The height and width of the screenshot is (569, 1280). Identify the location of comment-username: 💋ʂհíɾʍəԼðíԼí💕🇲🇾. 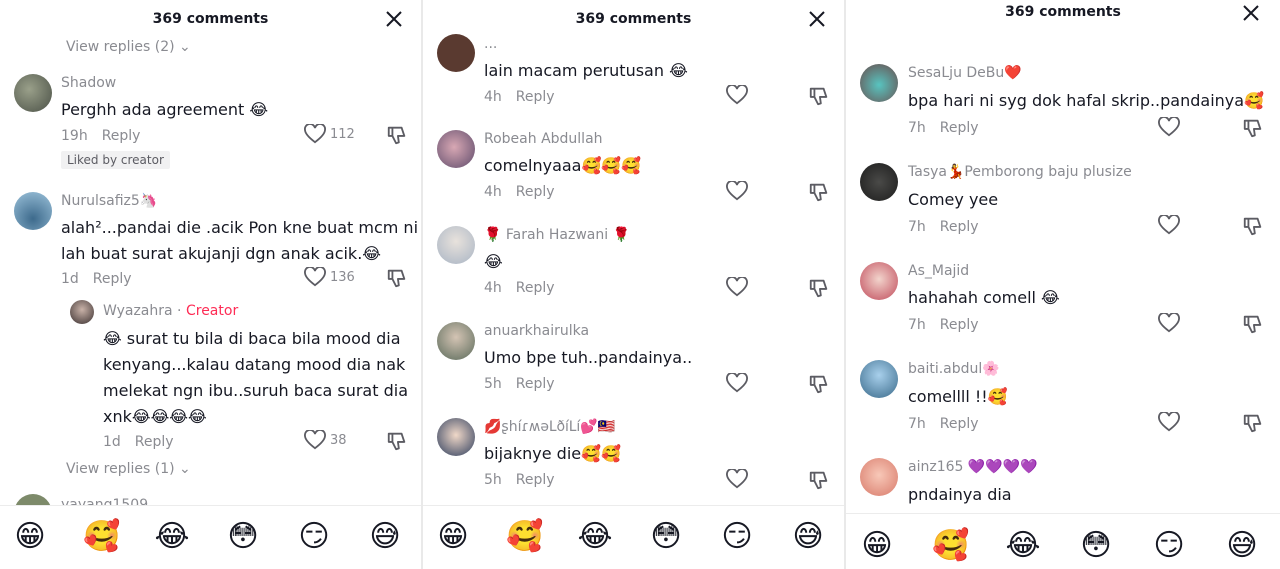
(549, 427).